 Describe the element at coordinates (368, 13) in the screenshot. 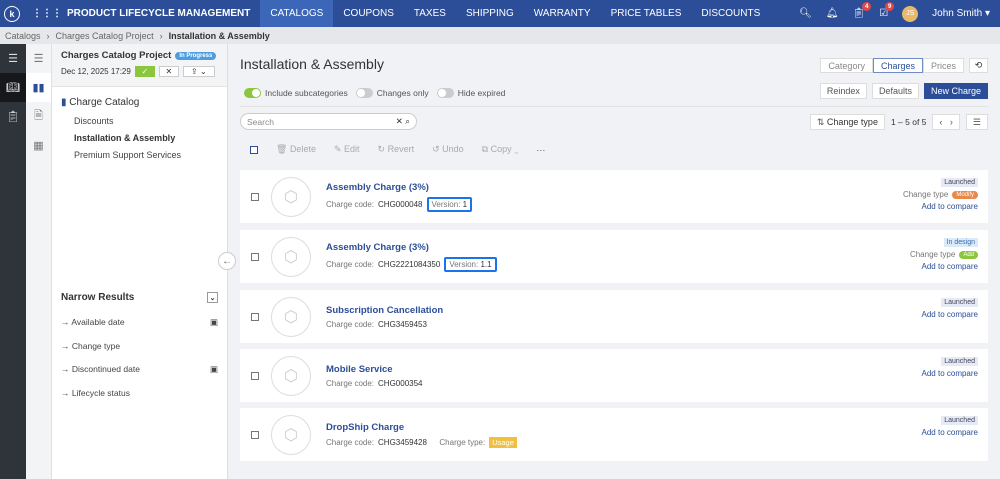

I see `nav-coupons: COUPONS` at that location.